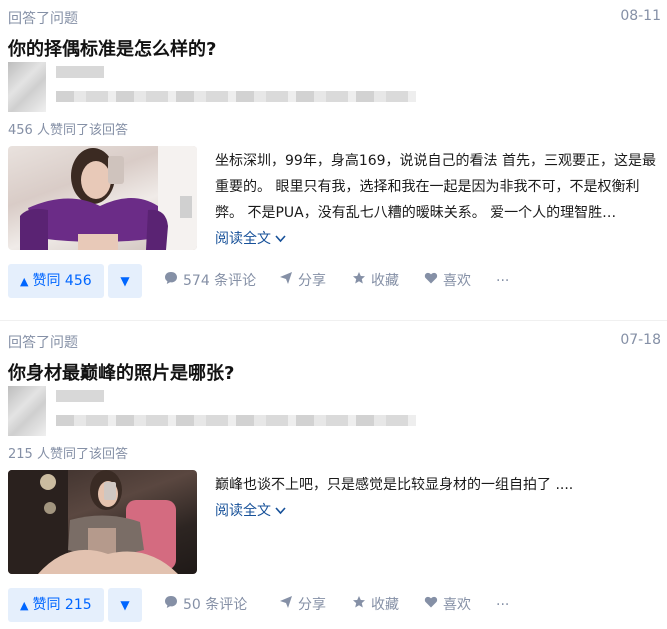 This screenshot has height=629, width=667. I want to click on card-divider, so click(333, 320).